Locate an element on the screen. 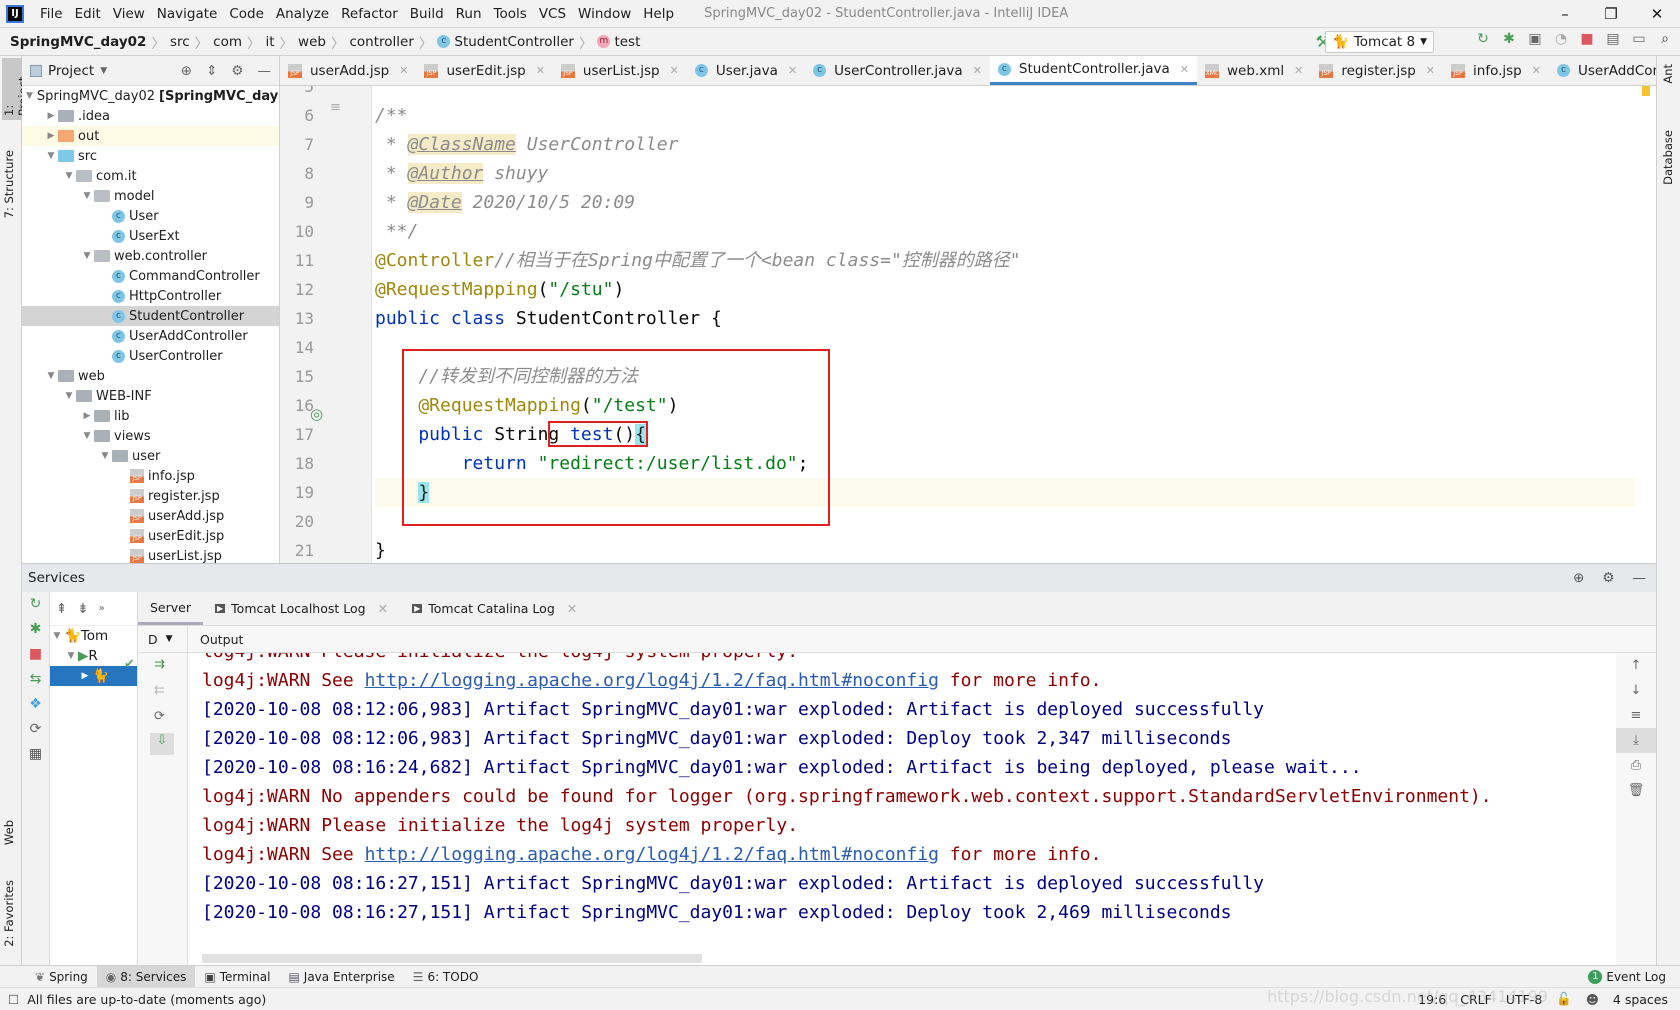 This screenshot has width=1680, height=1010. tree-item: c StudentController is located at coordinates (150, 316).